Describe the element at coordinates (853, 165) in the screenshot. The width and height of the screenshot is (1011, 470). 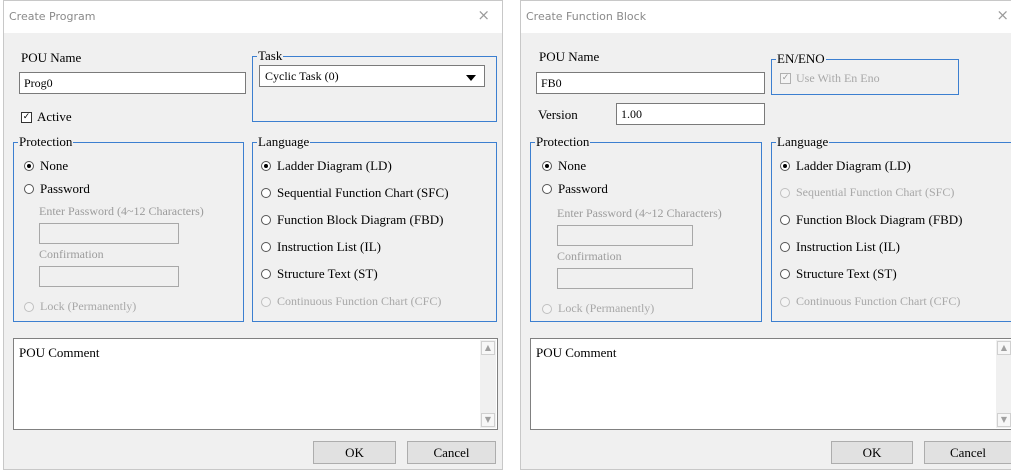
I see `language-ld-label: Ladder Diagram (LD)` at that location.